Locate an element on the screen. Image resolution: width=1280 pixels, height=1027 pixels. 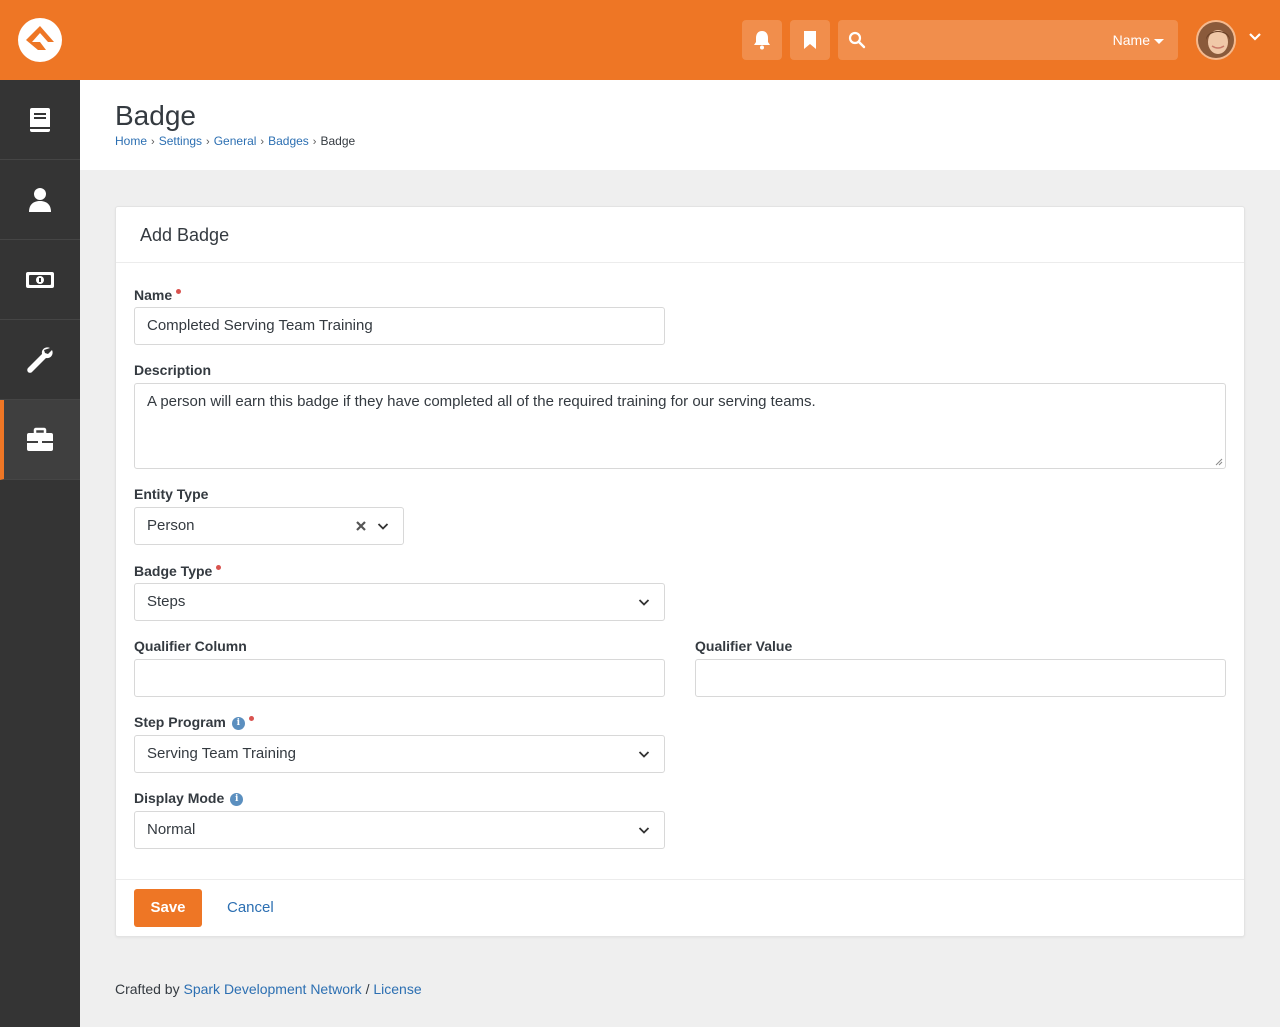
qualifier-column-label: Qualifier Column is located at coordinates (190, 646).